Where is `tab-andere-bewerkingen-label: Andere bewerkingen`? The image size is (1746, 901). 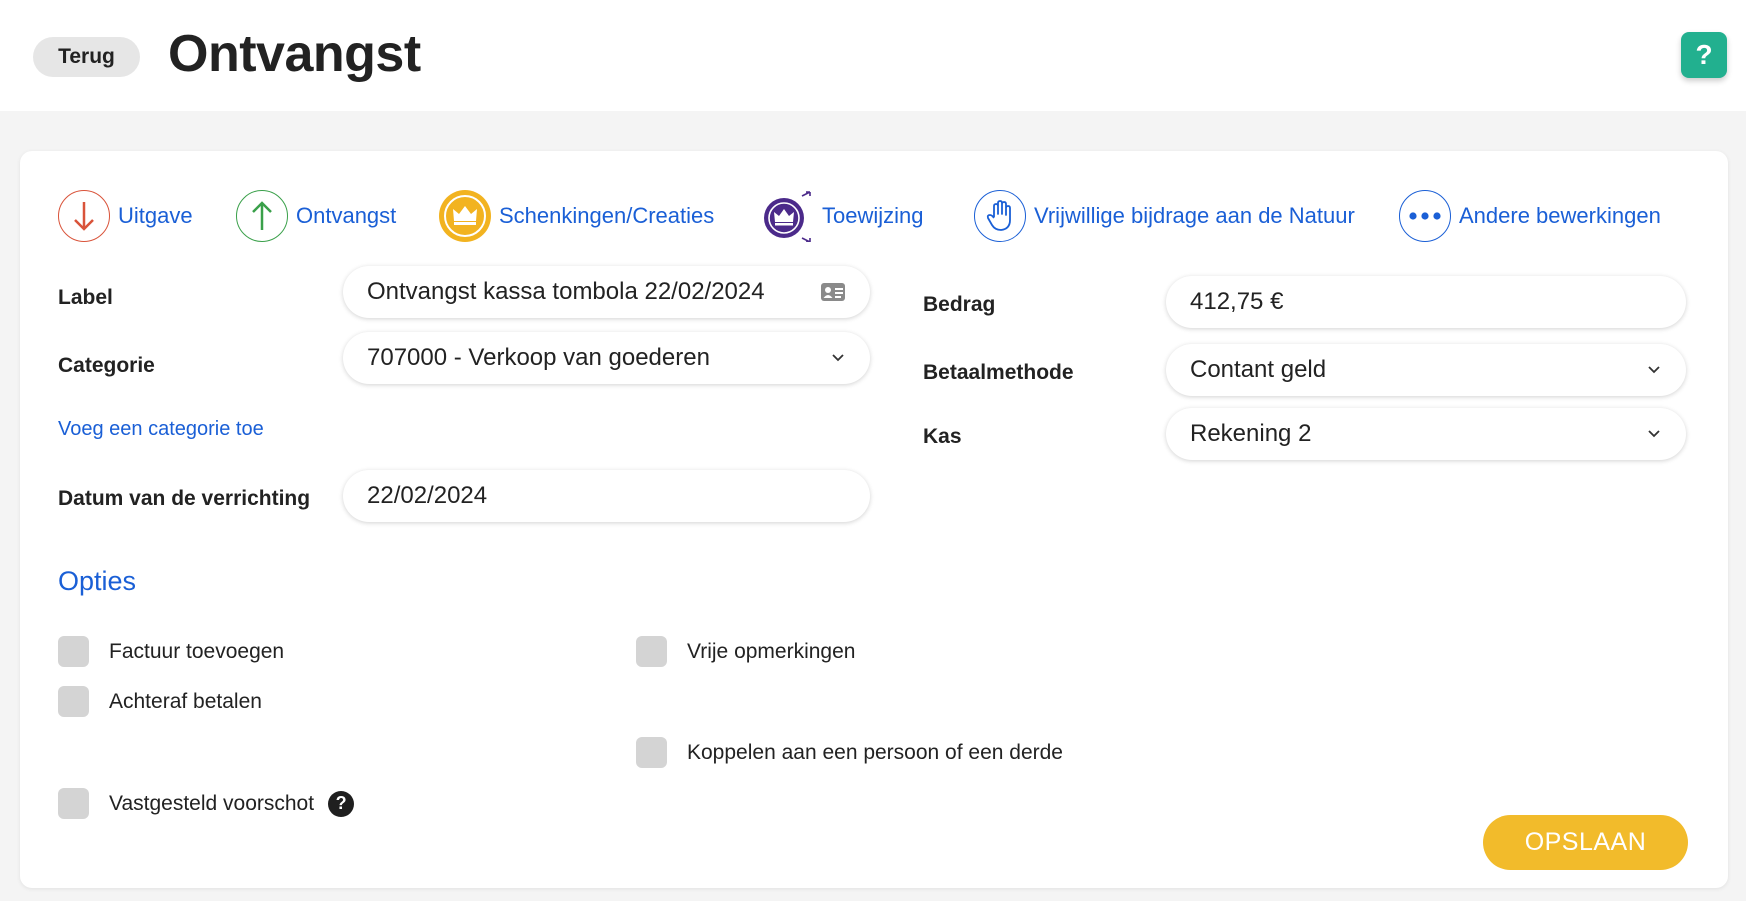 tab-andere-bewerkingen-label: Andere bewerkingen is located at coordinates (1560, 215).